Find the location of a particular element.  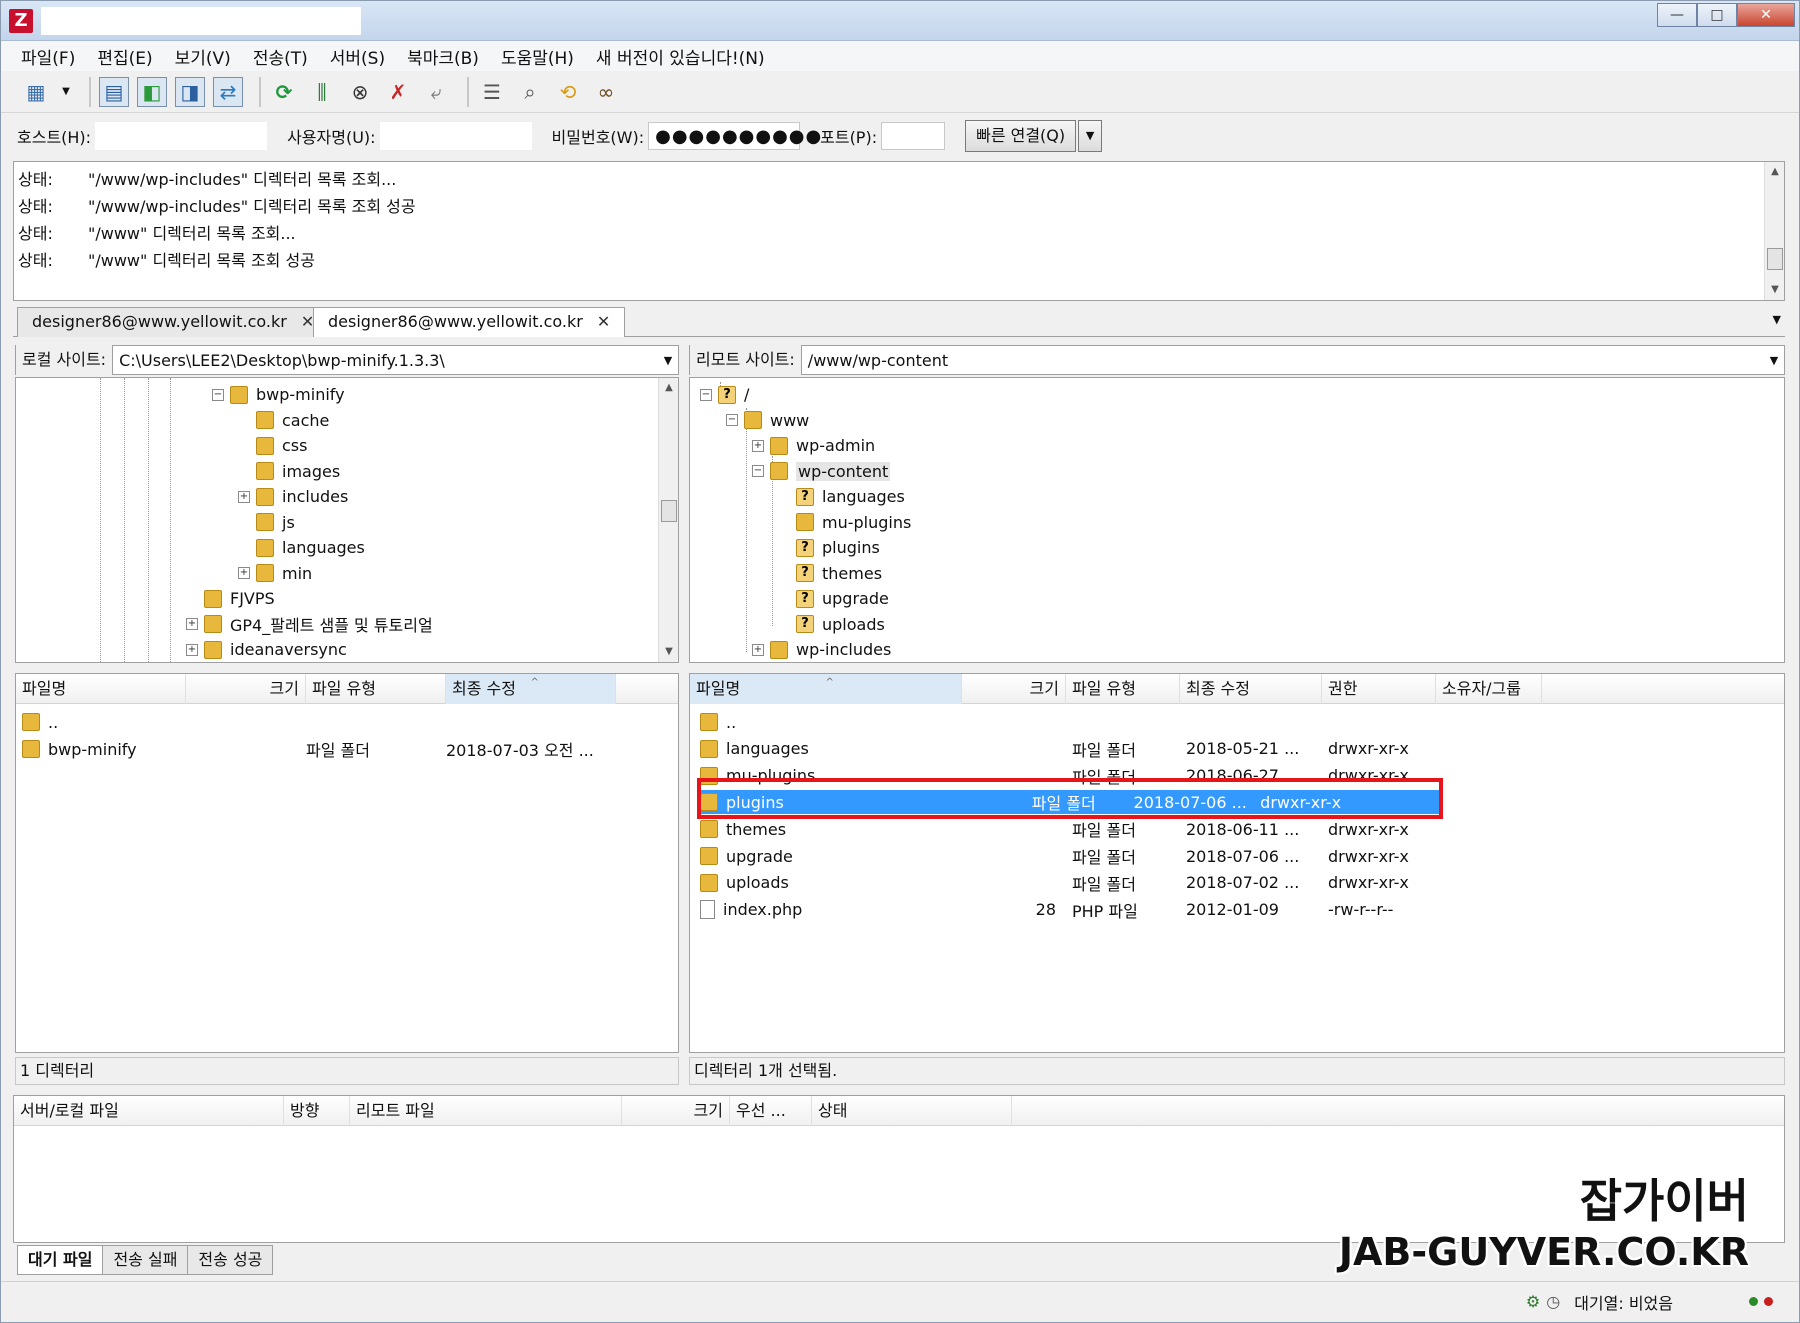

tree-node: − wp-content is located at coordinates (821, 471).